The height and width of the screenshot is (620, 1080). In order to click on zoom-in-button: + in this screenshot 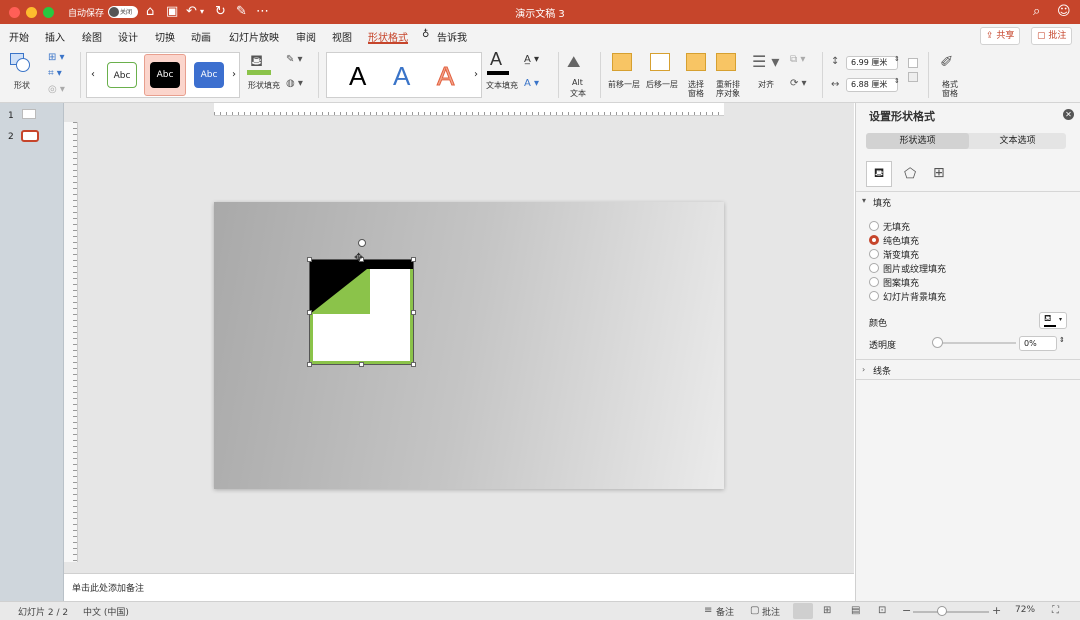, I will do `click(996, 610)`.